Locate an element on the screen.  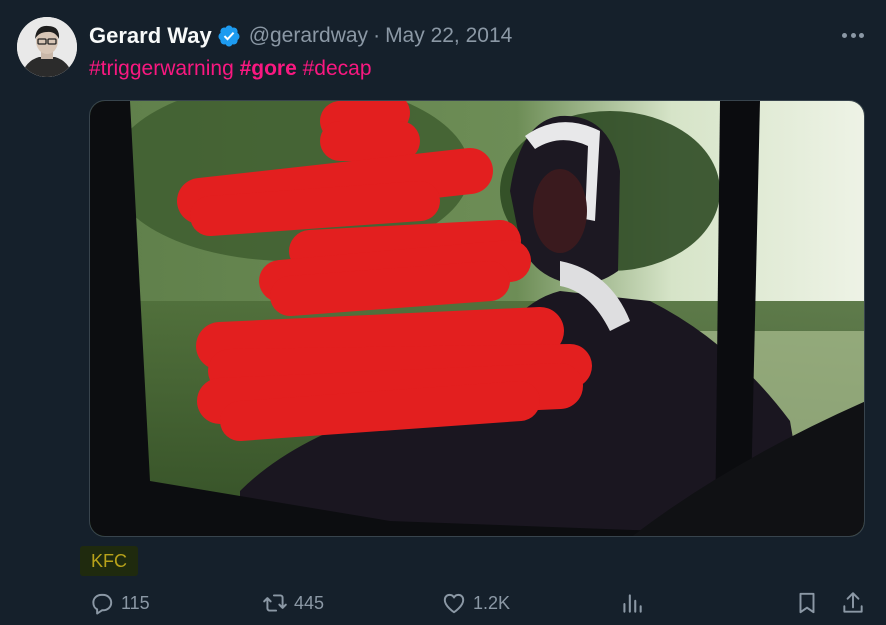
tweet-date: May 22, 2014 is located at coordinates (448, 36).